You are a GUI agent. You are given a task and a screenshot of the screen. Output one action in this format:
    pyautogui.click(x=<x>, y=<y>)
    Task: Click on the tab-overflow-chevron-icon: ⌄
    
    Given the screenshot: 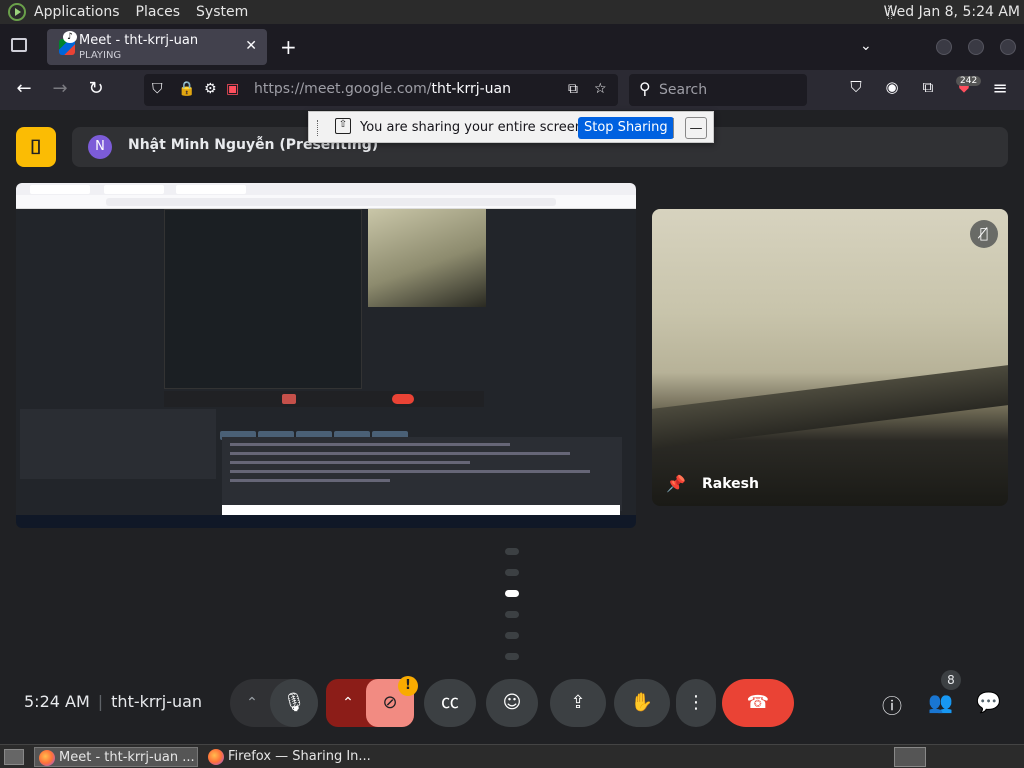 What is the action you would take?
    pyautogui.click(x=866, y=46)
    